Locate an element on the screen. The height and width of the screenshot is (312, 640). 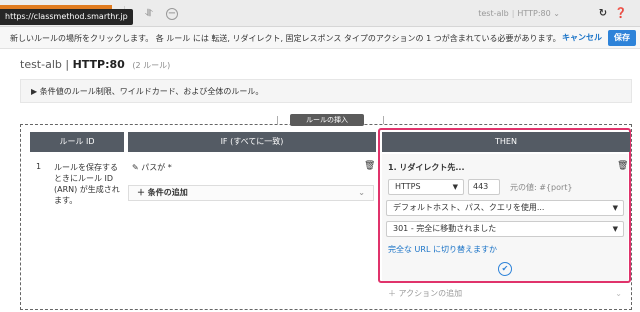
delete-action-trash-icon: 🗑 is located at coordinates (622, 166).